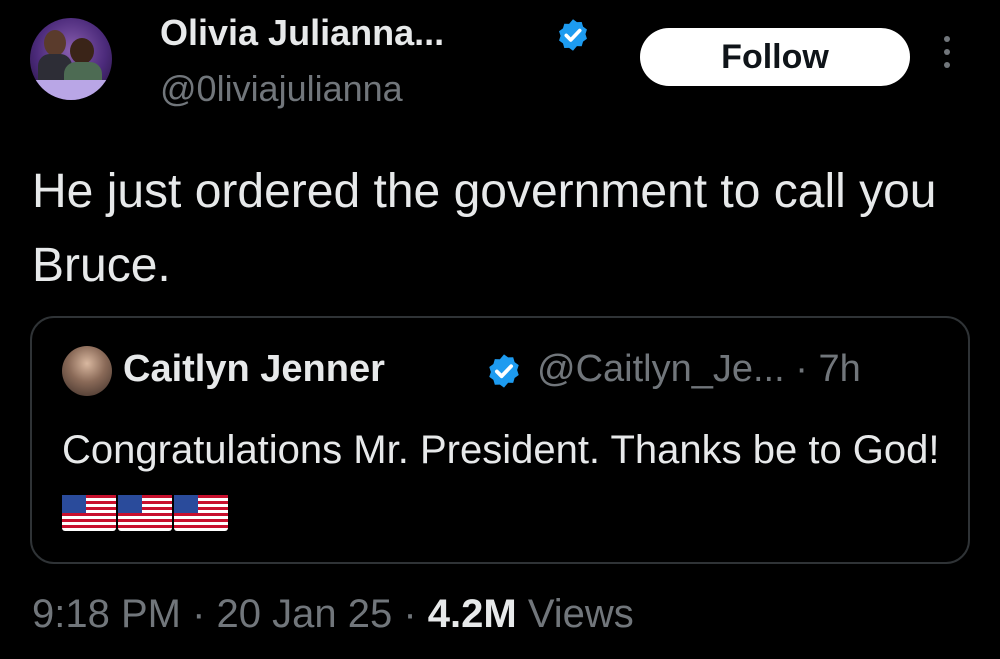 This screenshot has width=1000, height=659. Describe the element at coordinates (281, 89) in the screenshot. I see `author-handle: @0liviajulianna` at that location.